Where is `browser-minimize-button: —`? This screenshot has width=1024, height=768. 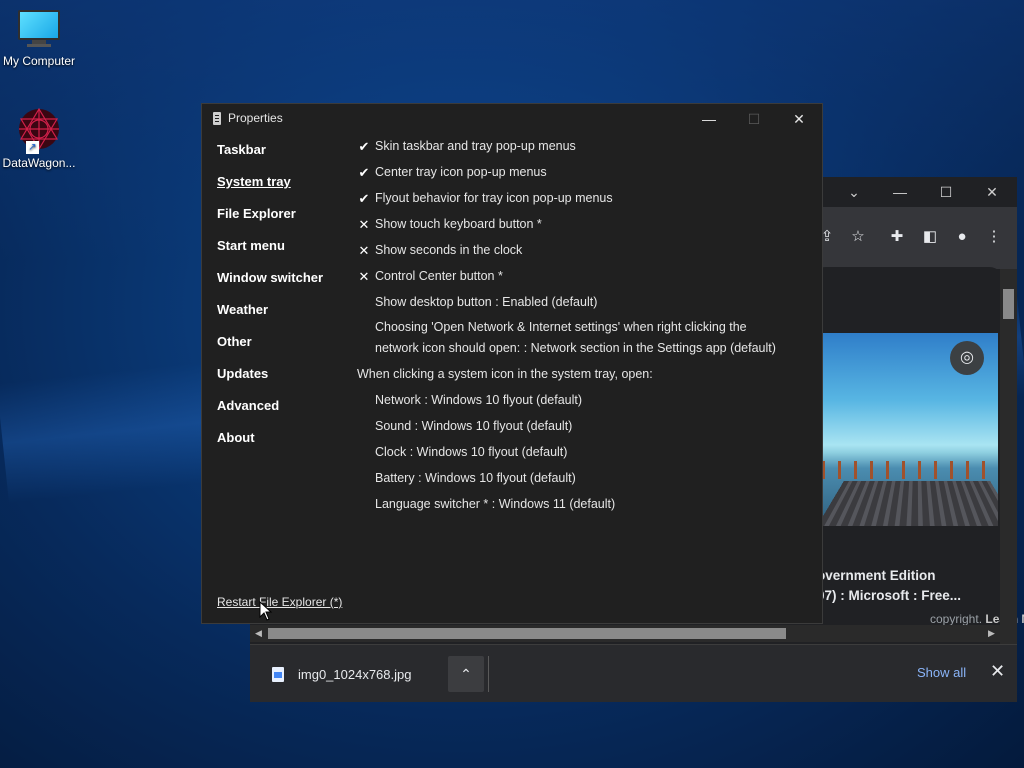
browser-minimize-button: — is located at coordinates (900, 192).